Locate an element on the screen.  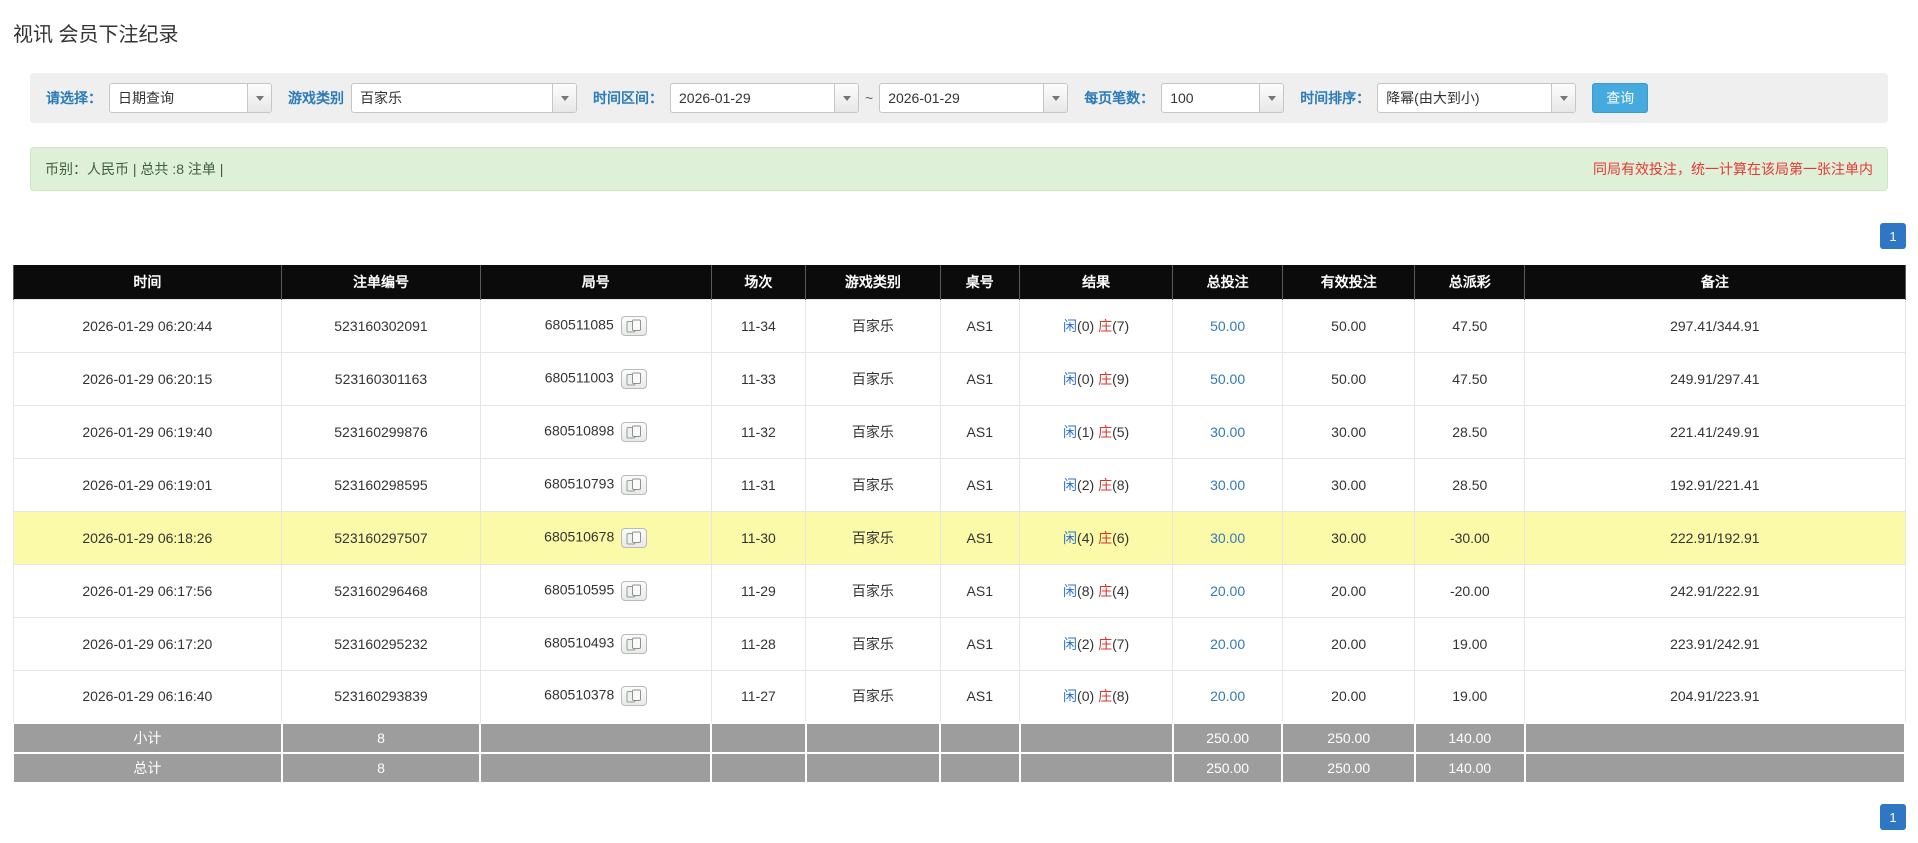
cell-total-bet: 30.00 is located at coordinates (1227, 431).